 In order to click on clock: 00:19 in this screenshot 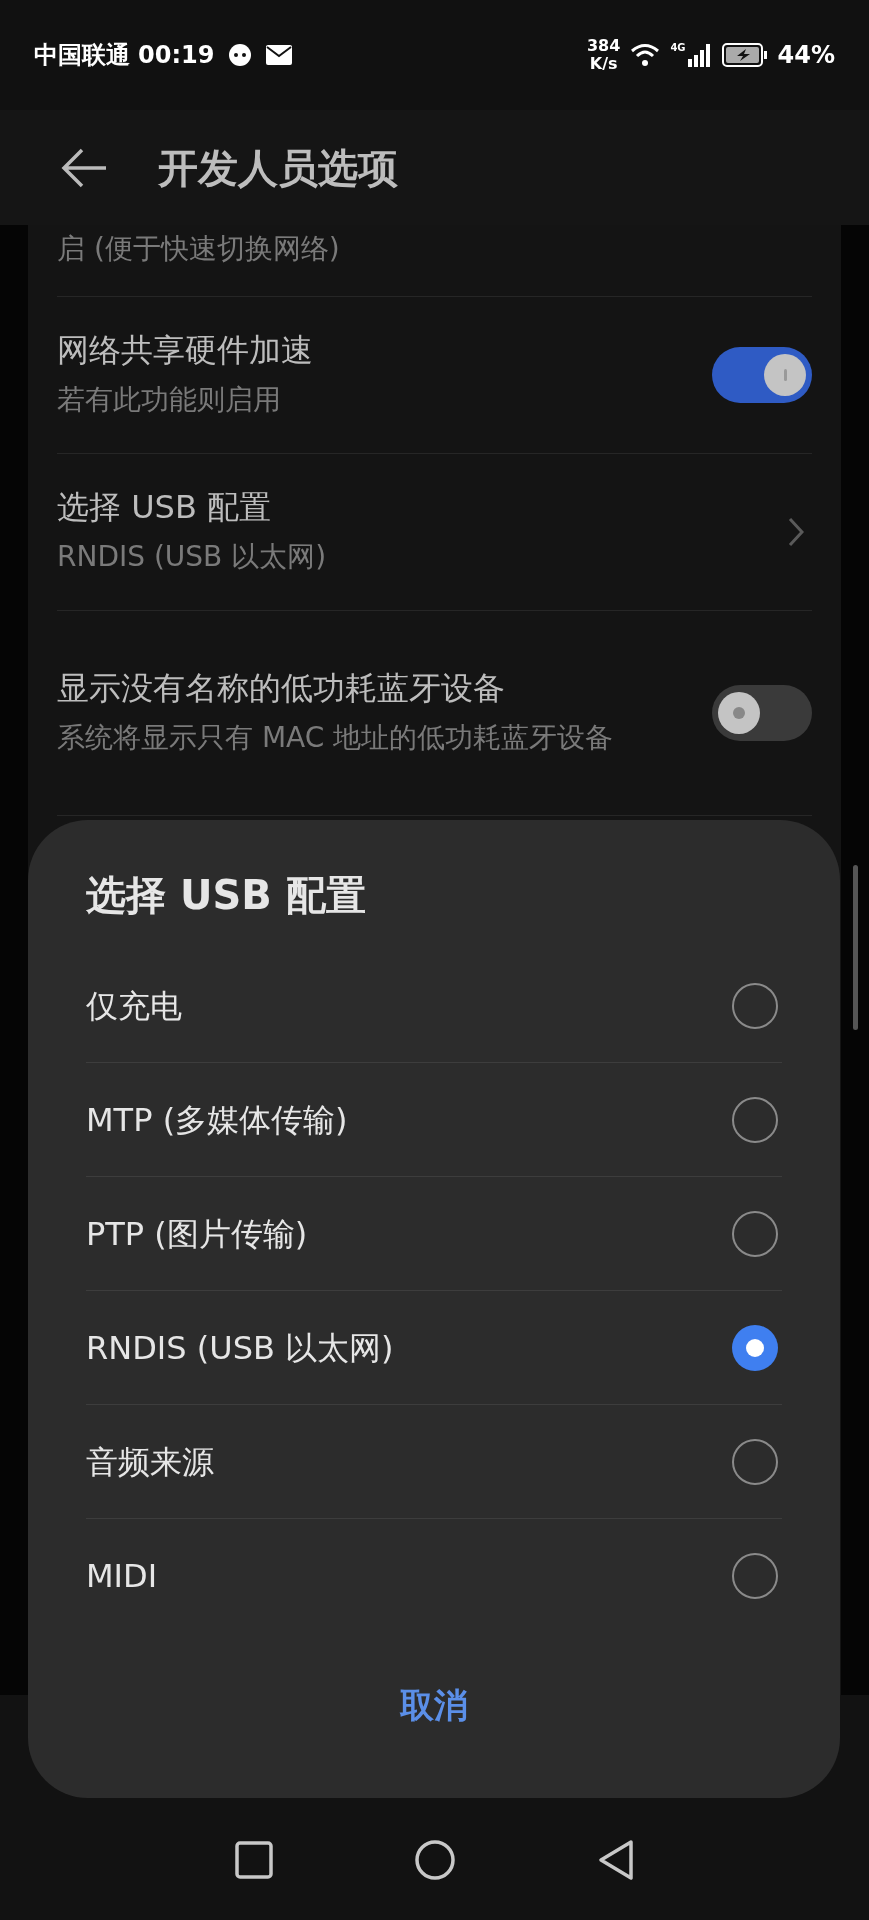, I will do `click(176, 55)`.